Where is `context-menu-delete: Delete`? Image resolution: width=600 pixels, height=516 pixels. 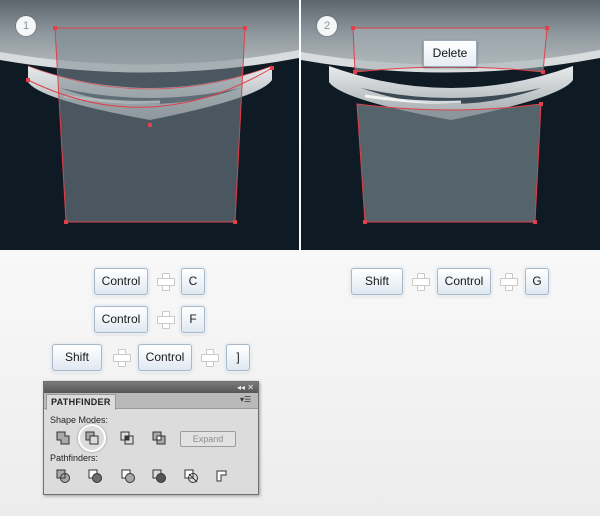 context-menu-delete: Delete is located at coordinates (450, 53).